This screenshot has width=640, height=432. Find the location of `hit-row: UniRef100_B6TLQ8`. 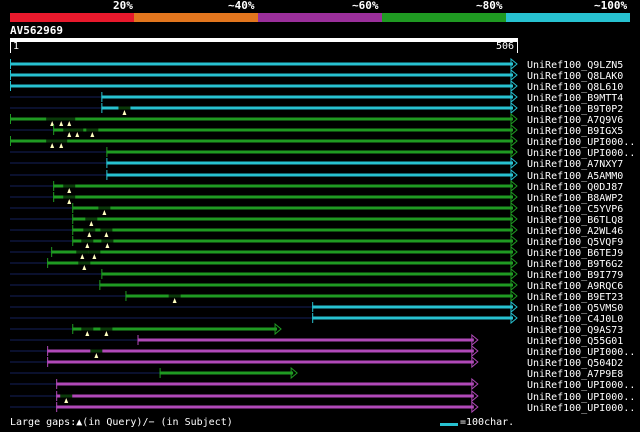

hit-row: UniRef100_B6TLQ8 is located at coordinates (316, 219).